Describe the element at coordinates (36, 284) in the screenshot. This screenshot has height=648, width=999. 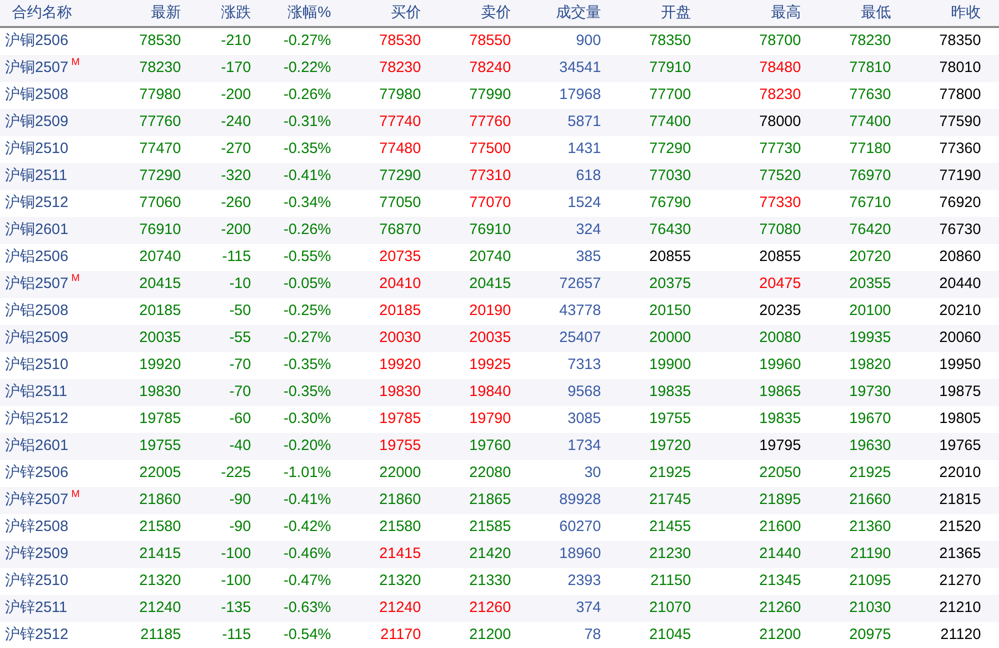
I see `contract-name: 沪铝2507` at that location.